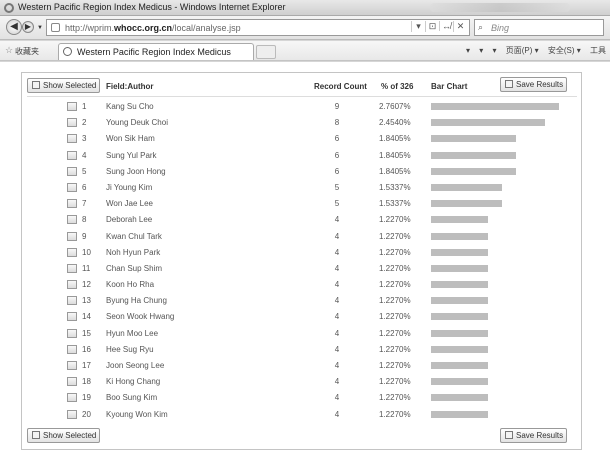 The image size is (610, 459). Describe the element at coordinates (522, 50) in the screenshot. I see `page-menu: 页面(P) ▾` at that location.